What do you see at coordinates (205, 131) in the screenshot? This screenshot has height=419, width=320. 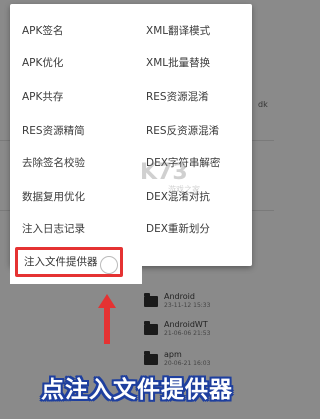 I see `menu-item-res-deobfuscate: RES反资源混淆` at bounding box center [205, 131].